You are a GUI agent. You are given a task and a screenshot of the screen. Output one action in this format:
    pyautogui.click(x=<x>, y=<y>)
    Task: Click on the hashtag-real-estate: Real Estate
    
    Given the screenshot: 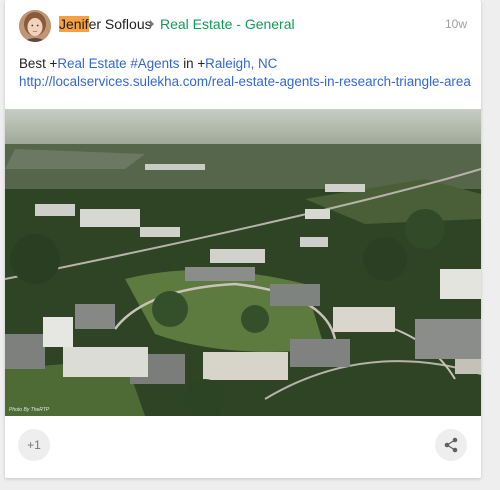 What is the action you would take?
    pyautogui.click(x=91, y=63)
    